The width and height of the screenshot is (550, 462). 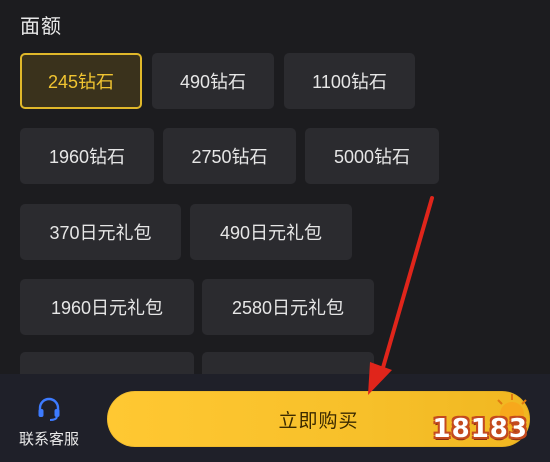 What do you see at coordinates (81, 81) in the screenshot?
I see `option-245-diamonds: 245钻石` at bounding box center [81, 81].